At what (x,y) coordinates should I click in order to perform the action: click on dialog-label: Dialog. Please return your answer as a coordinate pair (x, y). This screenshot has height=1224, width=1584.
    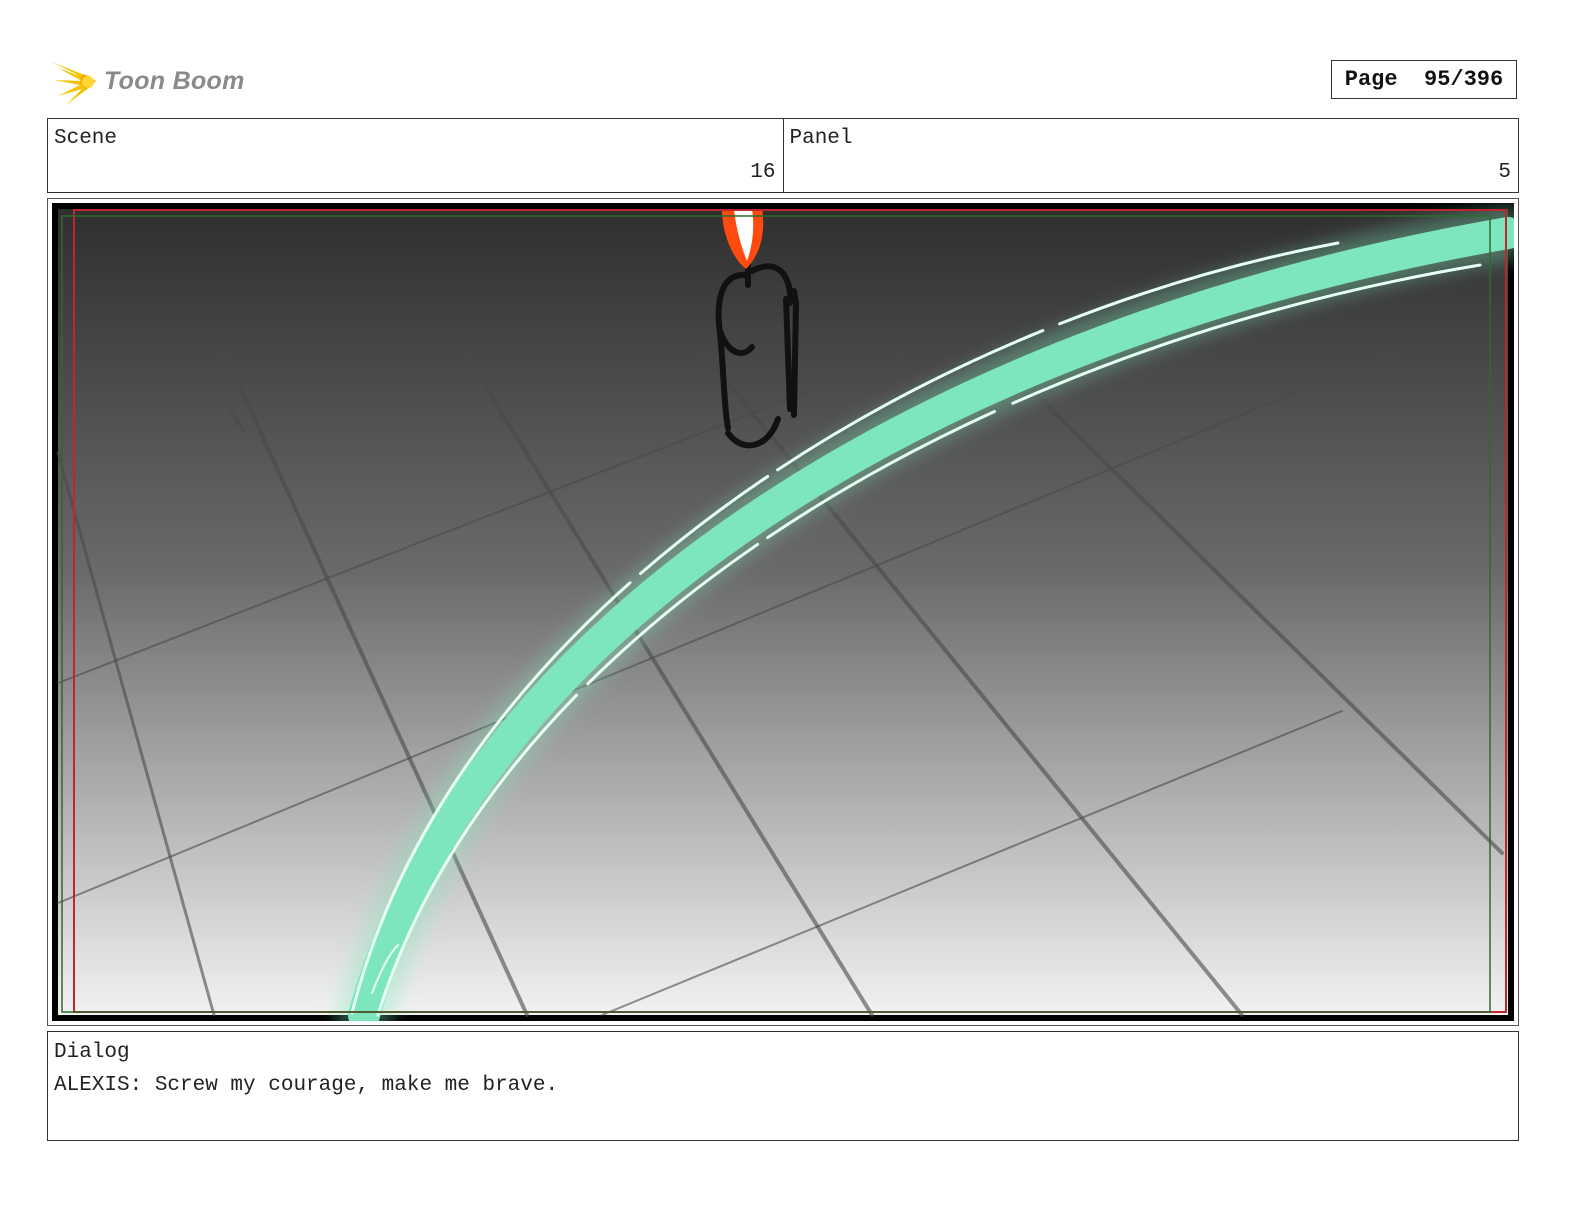
    Looking at the image, I should click on (92, 1052).